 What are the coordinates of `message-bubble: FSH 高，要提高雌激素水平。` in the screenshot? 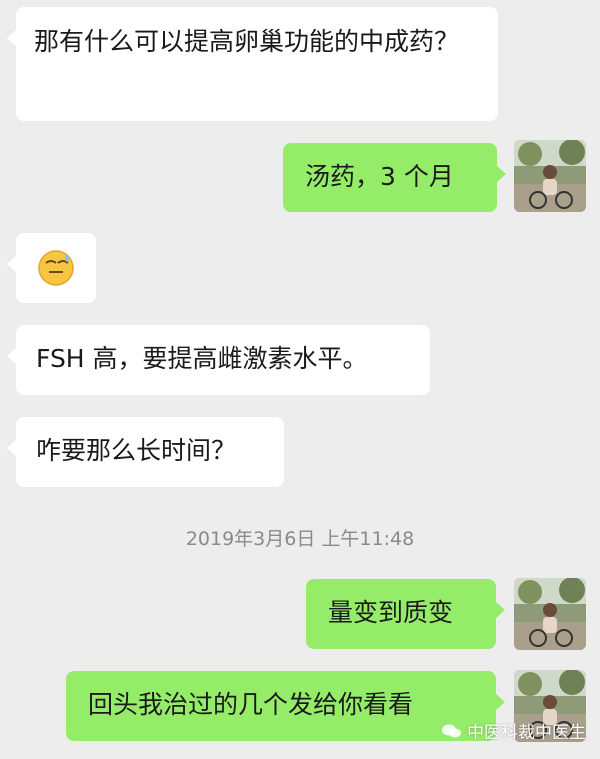 It's located at (218, 360).